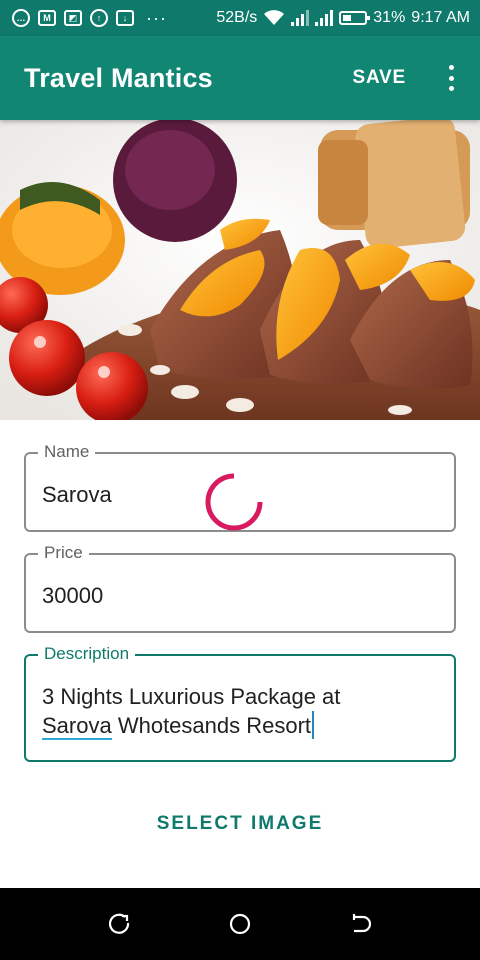 Image resolution: width=480 pixels, height=960 pixels. I want to click on navigation-bar, so click(240, 924).